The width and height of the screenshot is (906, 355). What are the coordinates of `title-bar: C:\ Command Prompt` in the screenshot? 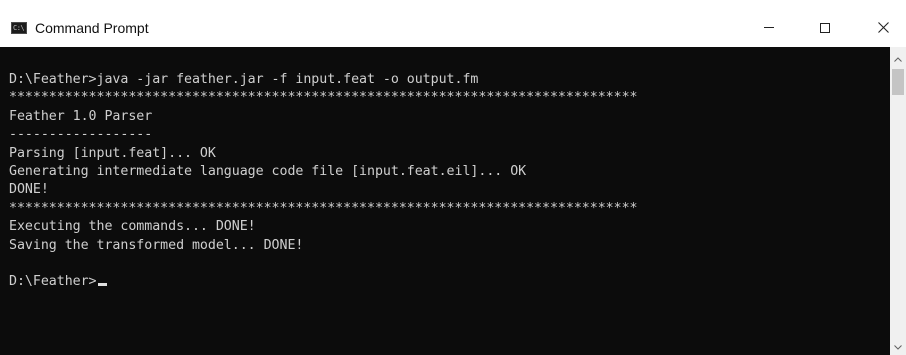 It's located at (453, 23).